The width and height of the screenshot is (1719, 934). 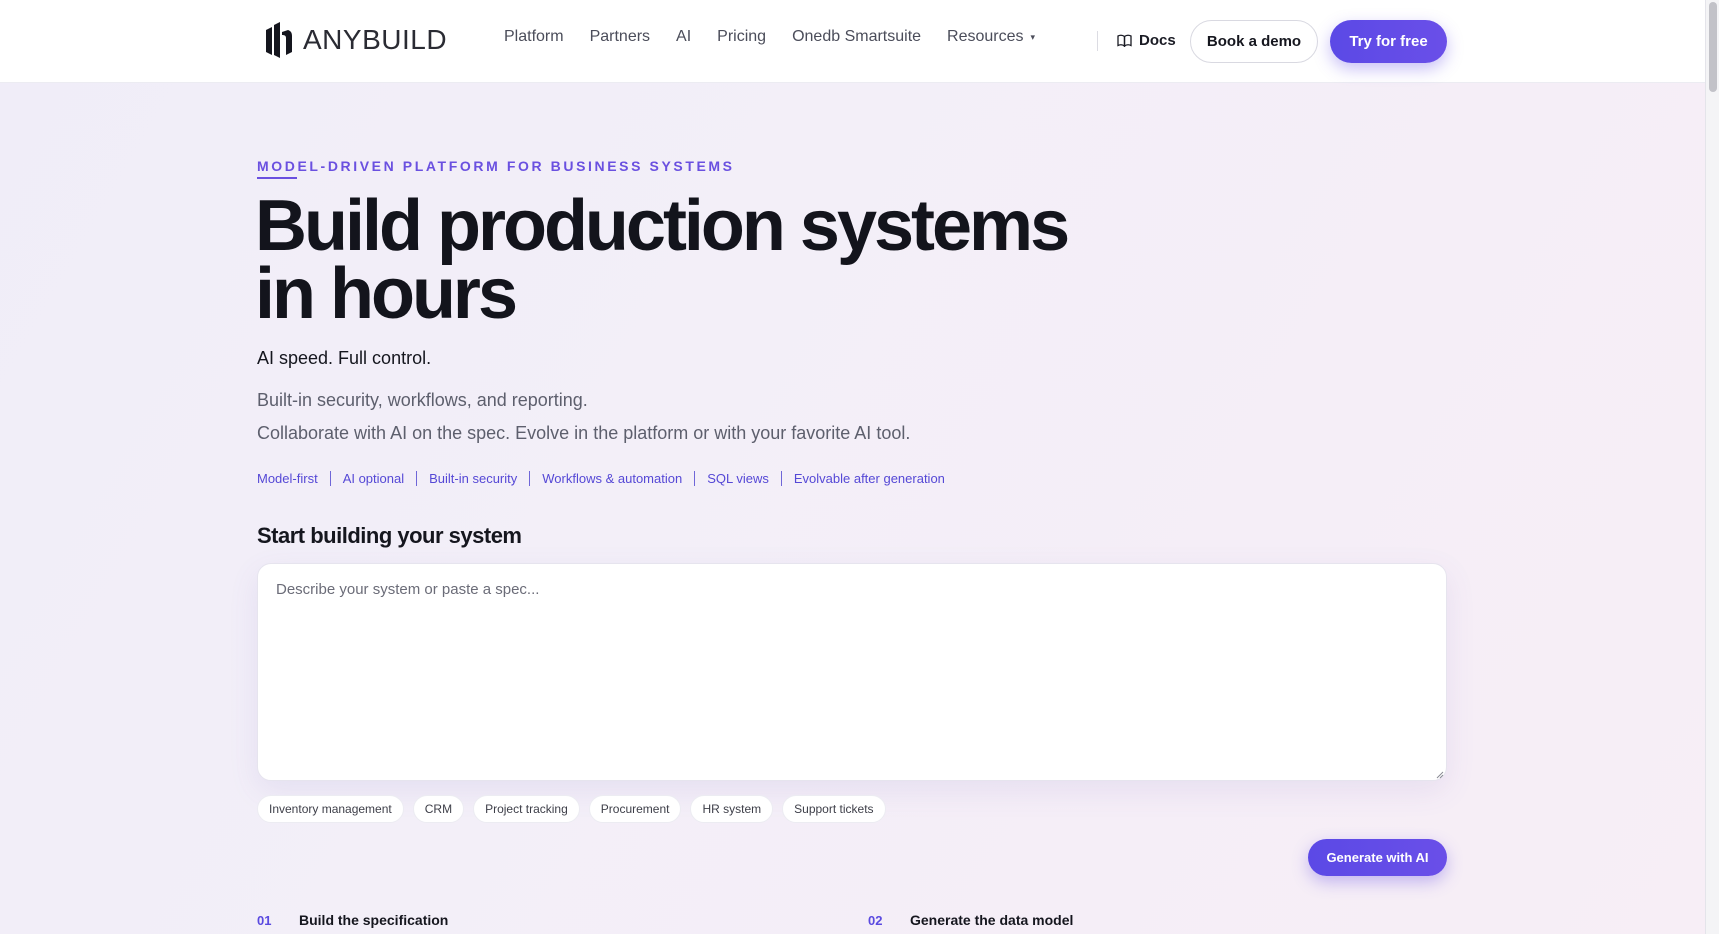 I want to click on chip-procurement: Procurement, so click(x=635, y=809).